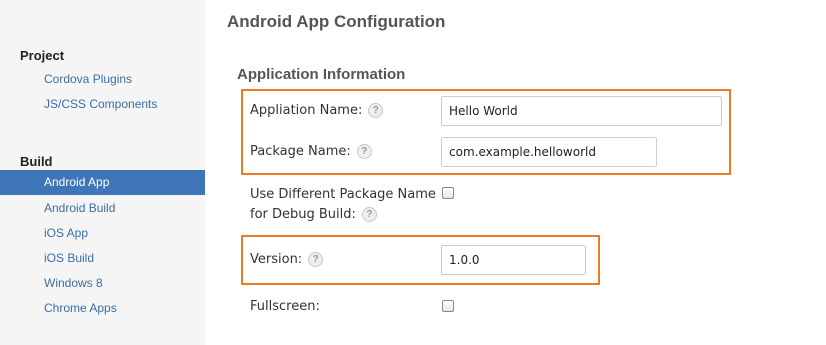 This screenshot has height=345, width=826. I want to click on sidebar-item-cordova-plugins: Cordova Plugins, so click(88, 79).